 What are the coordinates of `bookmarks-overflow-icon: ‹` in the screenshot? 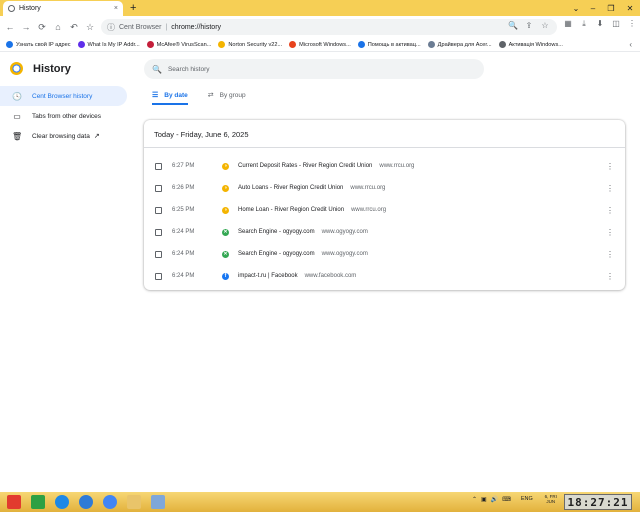 It's located at (630, 44).